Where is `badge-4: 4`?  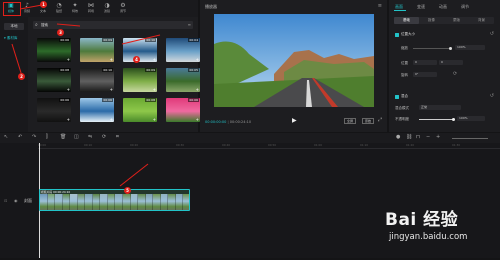 badge-4: 4 is located at coordinates (136, 59).